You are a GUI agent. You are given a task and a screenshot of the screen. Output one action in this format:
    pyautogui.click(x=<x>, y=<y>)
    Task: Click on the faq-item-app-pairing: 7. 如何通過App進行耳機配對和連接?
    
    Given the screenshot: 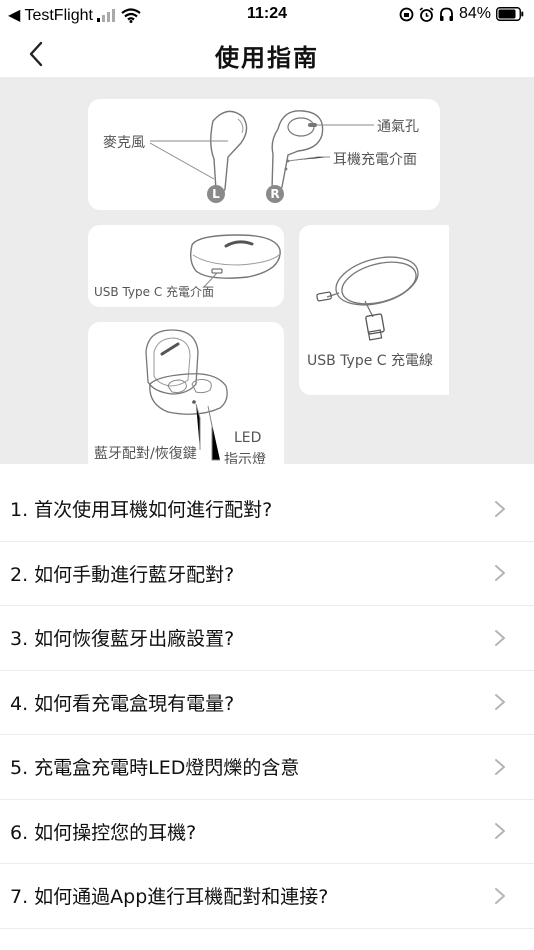 What is the action you would take?
    pyautogui.click(x=267, y=896)
    